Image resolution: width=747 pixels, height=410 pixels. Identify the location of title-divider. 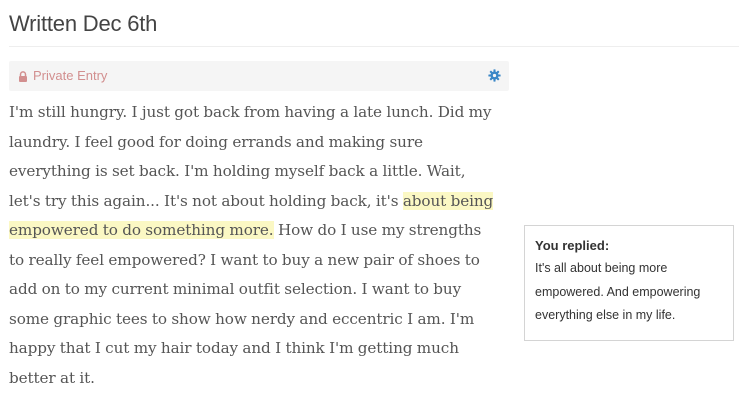
(374, 46).